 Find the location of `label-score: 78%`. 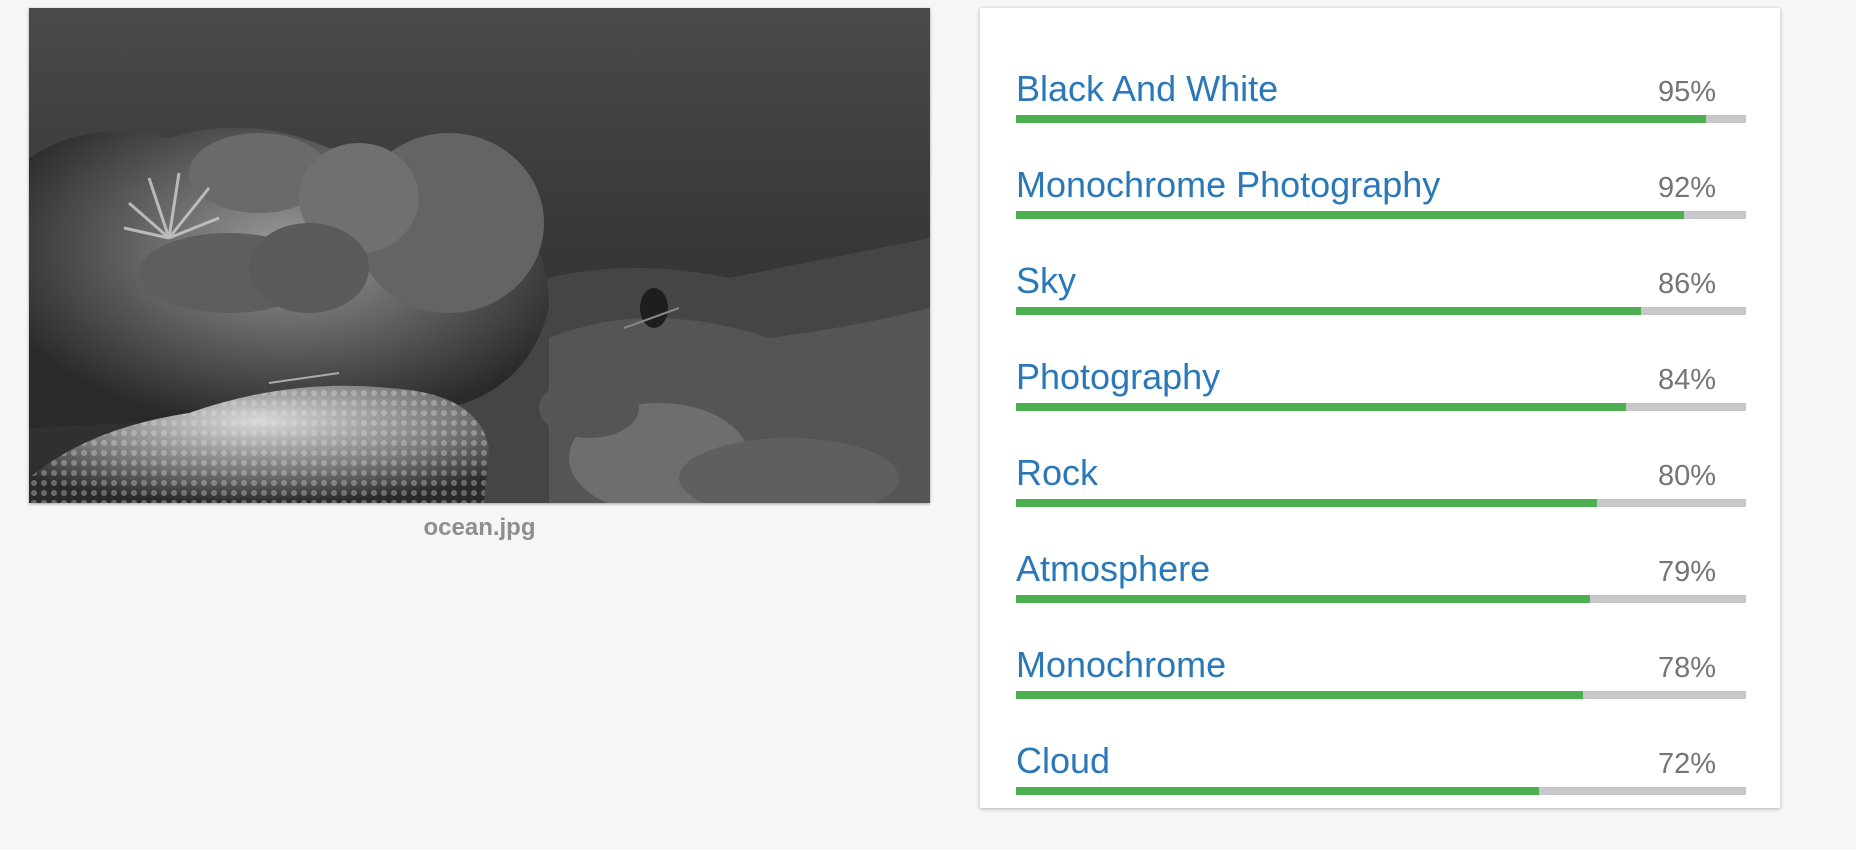

label-score: 78% is located at coordinates (1686, 668).